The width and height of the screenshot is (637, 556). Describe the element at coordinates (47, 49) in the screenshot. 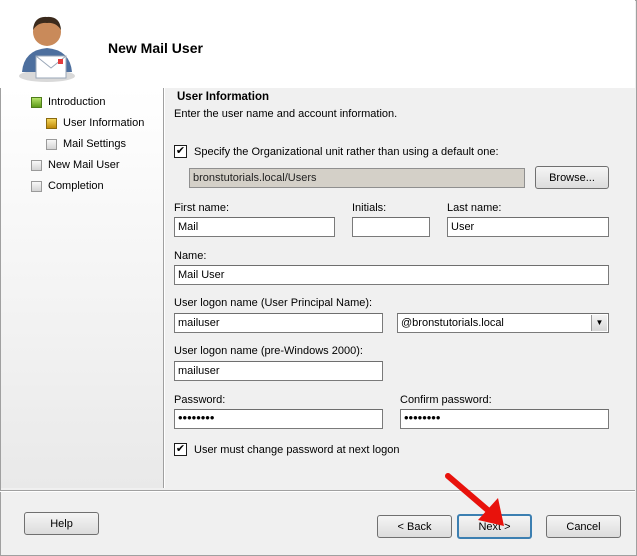

I see `user-mail-icon` at that location.